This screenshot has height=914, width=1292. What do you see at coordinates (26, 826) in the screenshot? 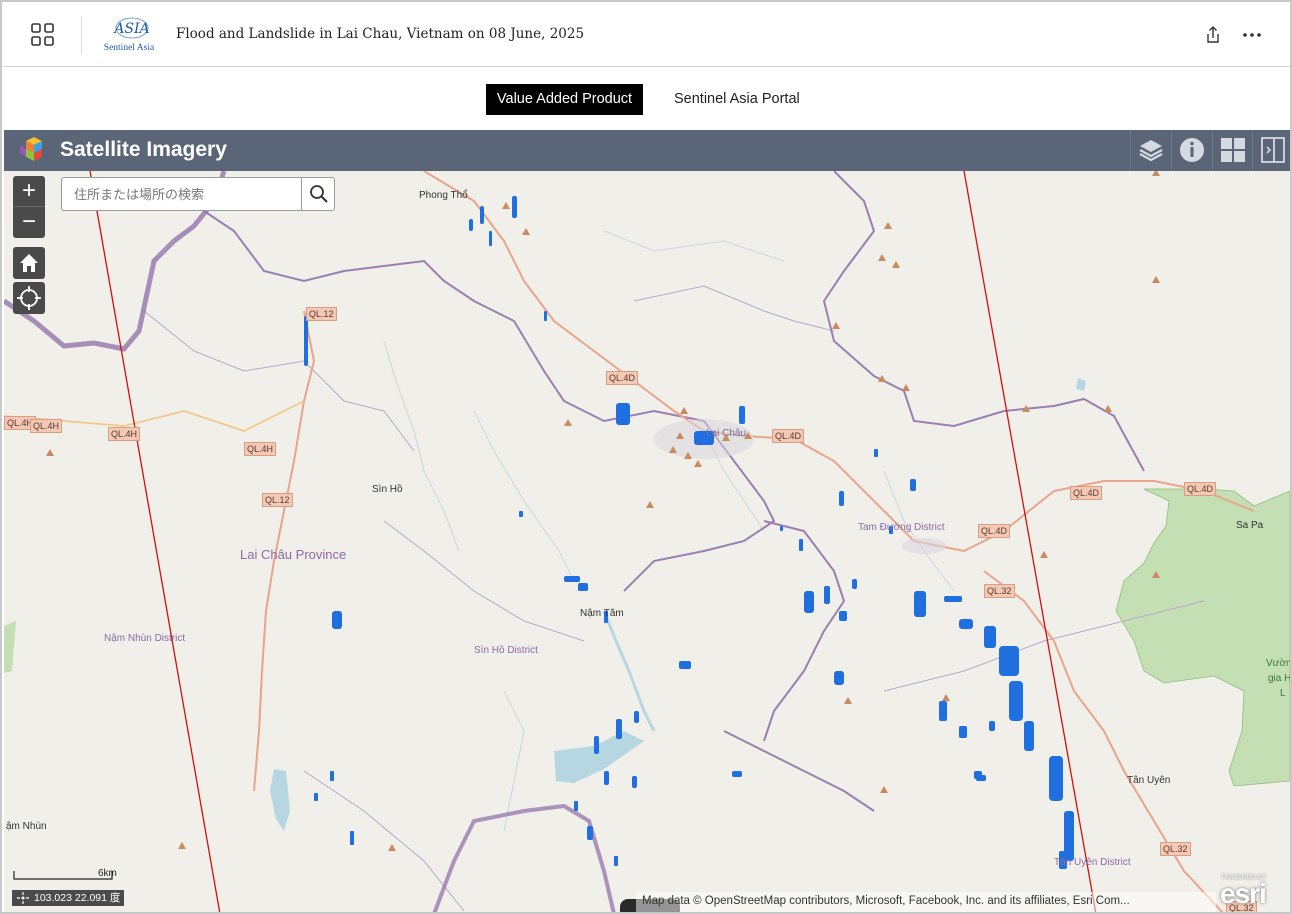
I see `place-label: ậm Nhùn` at bounding box center [26, 826].